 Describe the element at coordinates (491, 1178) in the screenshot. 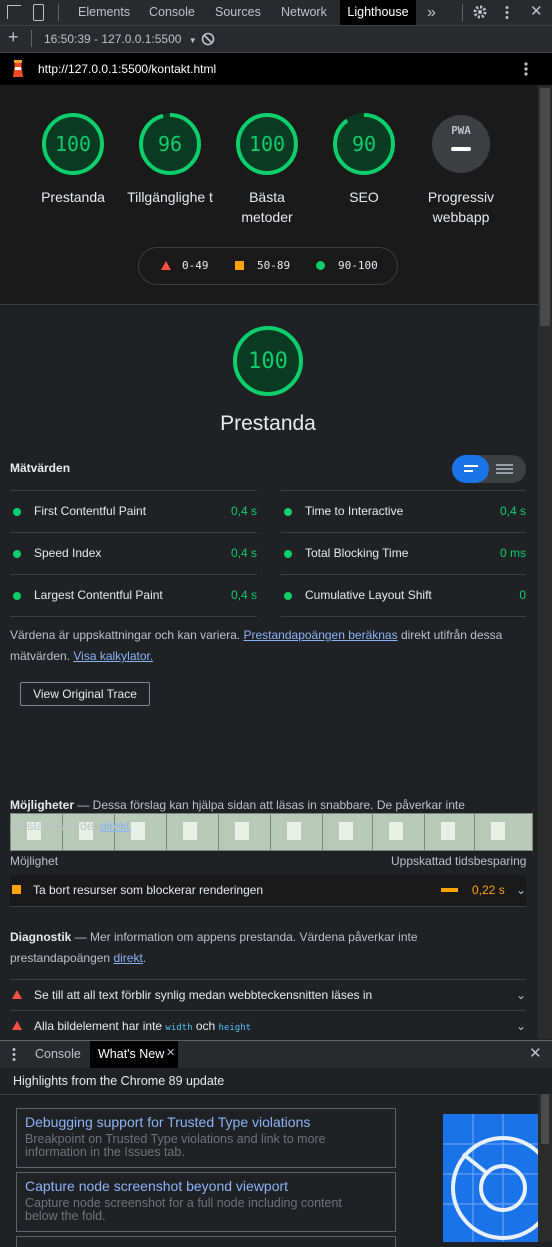

I see `chrome-update-illustration` at that location.